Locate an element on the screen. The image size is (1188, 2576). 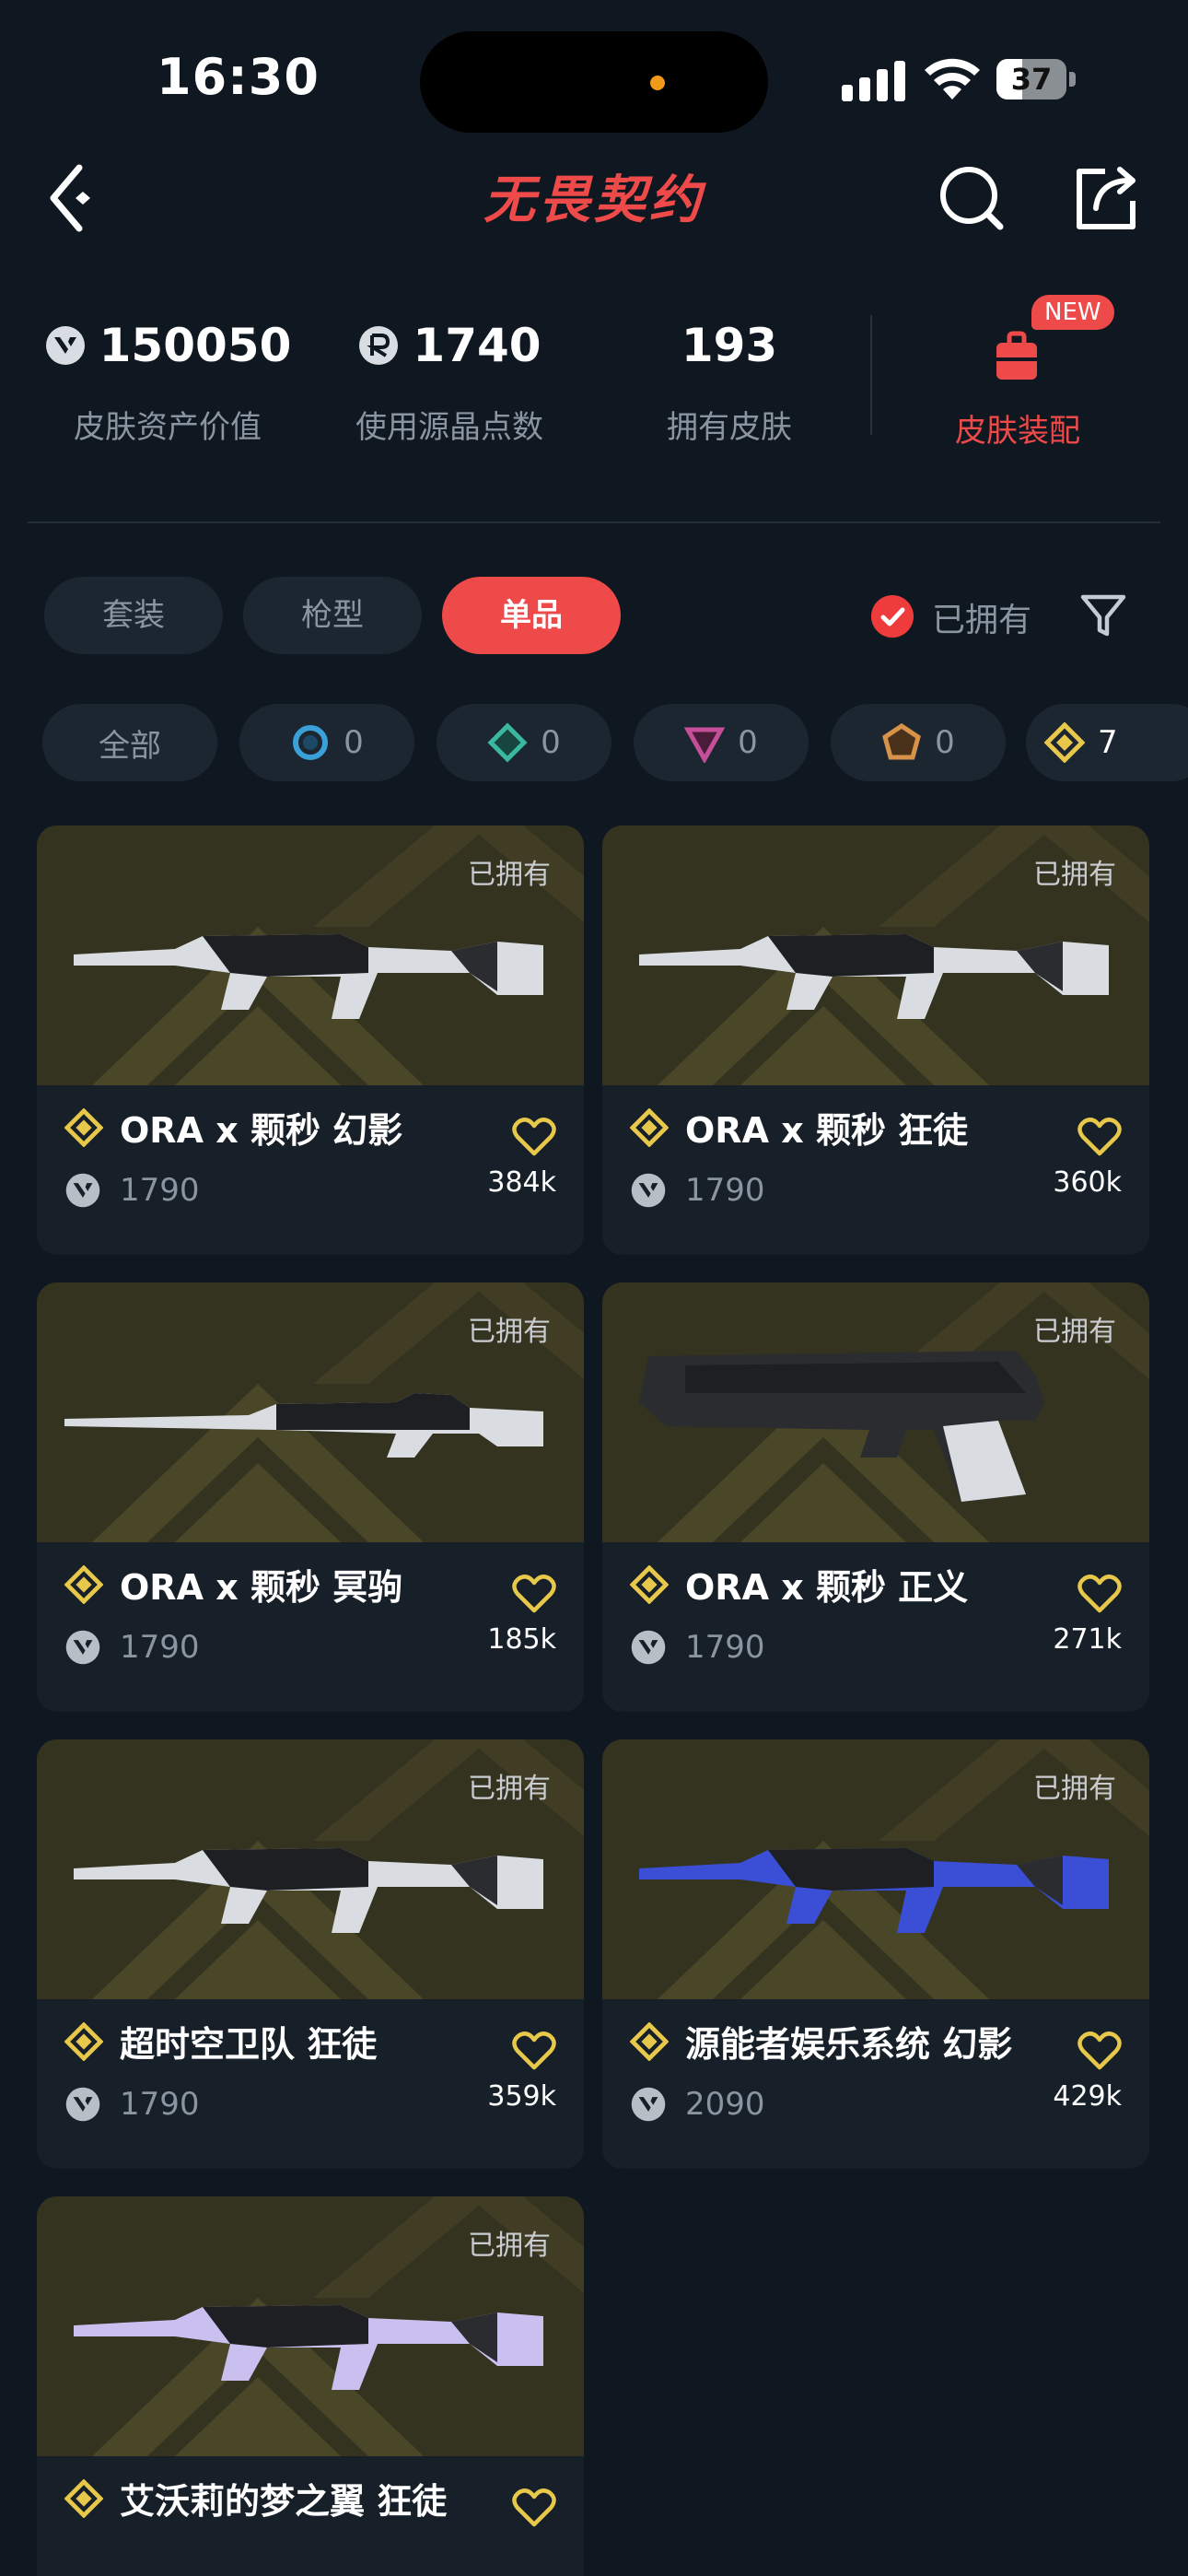
like-count: 271k is located at coordinates (1087, 1639).